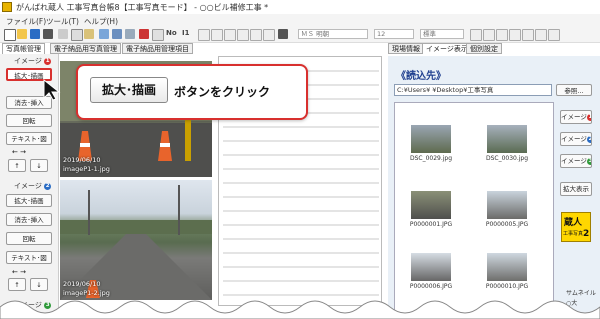  I want to click on app-logo-icon, so click(7, 7).